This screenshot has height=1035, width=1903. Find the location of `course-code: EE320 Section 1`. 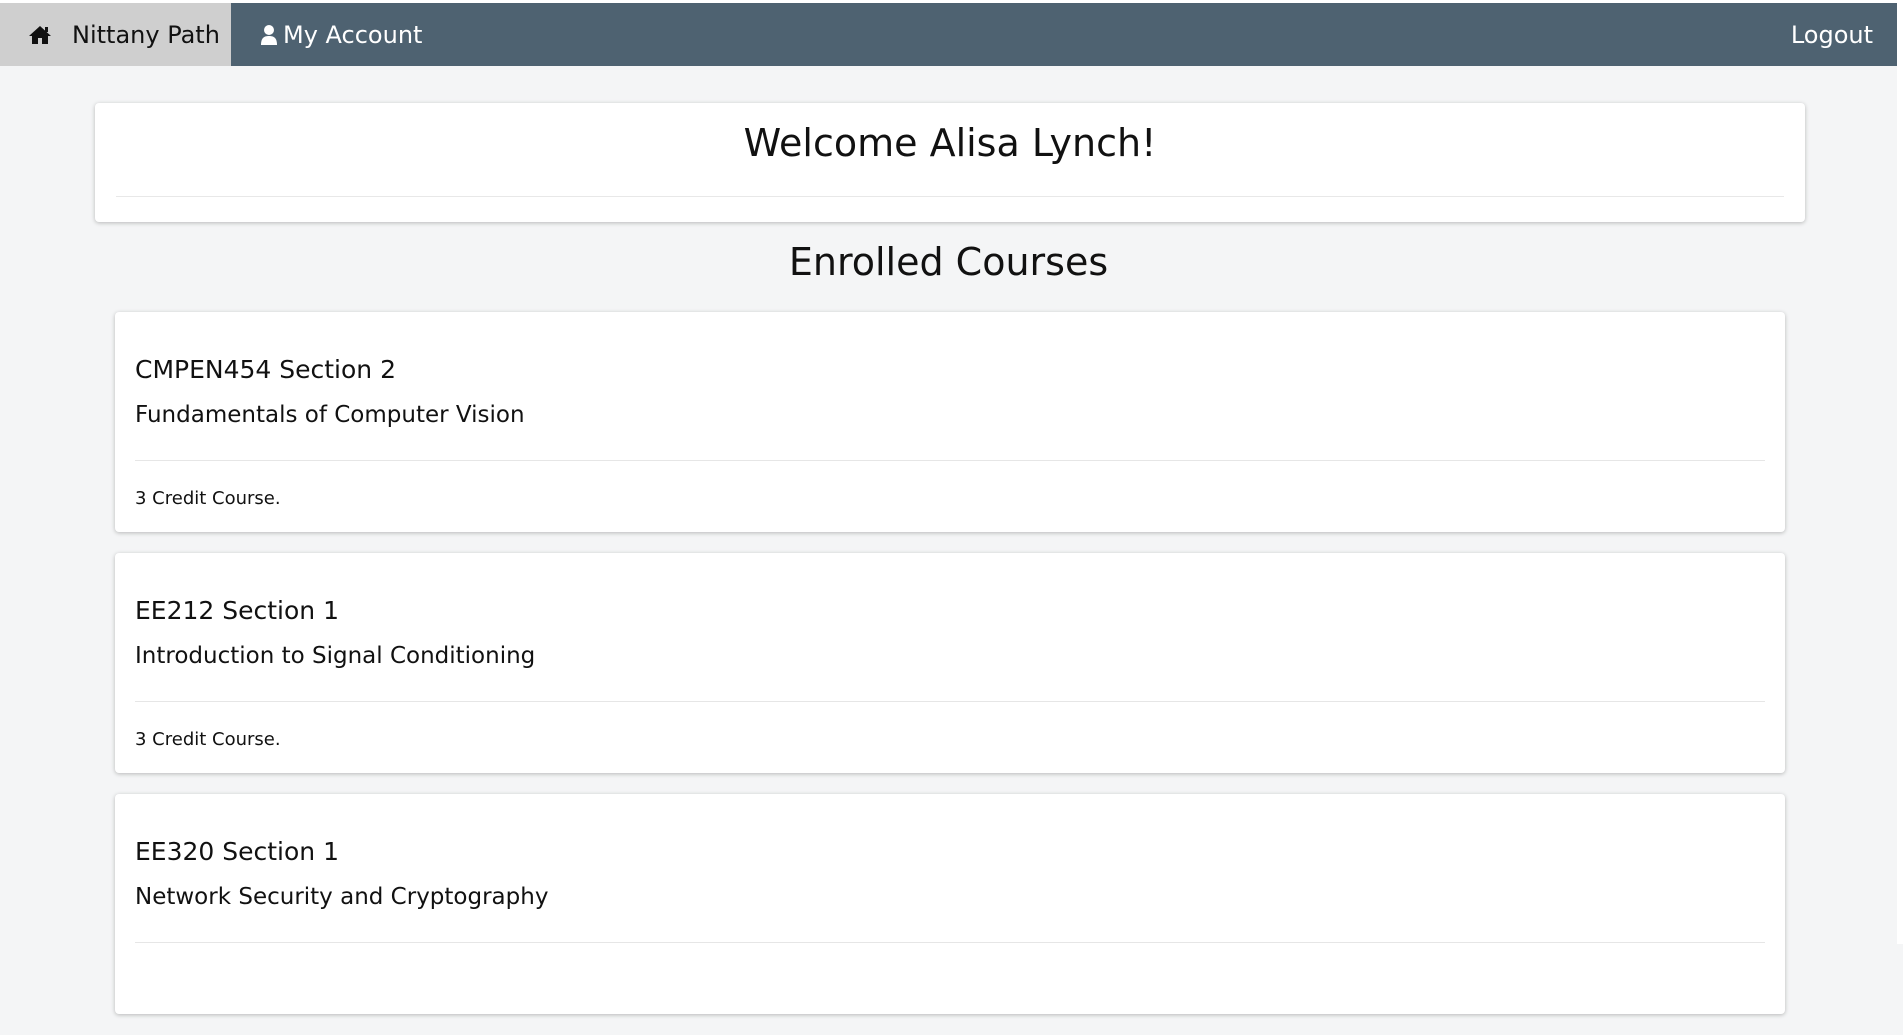

course-code: EE320 Section 1 is located at coordinates (237, 851).